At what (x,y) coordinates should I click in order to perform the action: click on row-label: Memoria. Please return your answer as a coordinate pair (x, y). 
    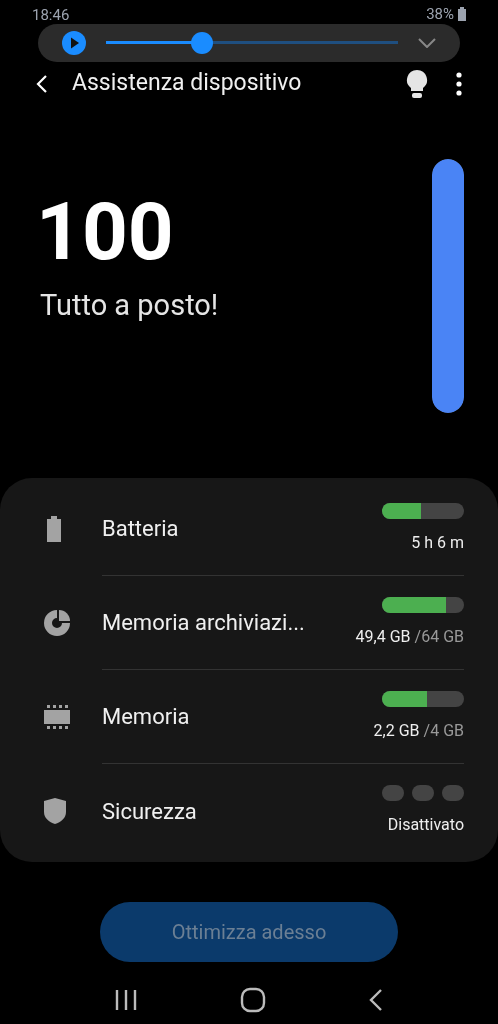
    Looking at the image, I should click on (146, 717).